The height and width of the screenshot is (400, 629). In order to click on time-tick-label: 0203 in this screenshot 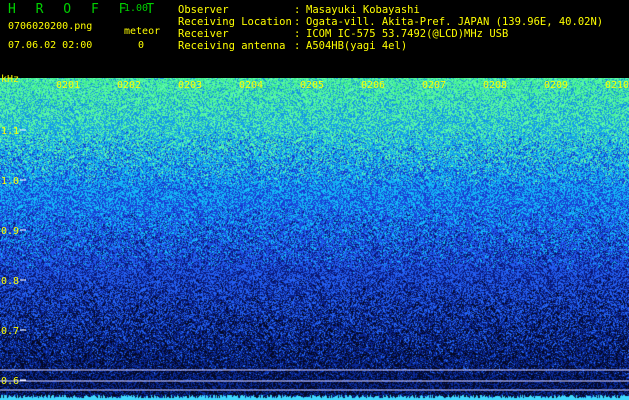, I will do `click(190, 85)`.